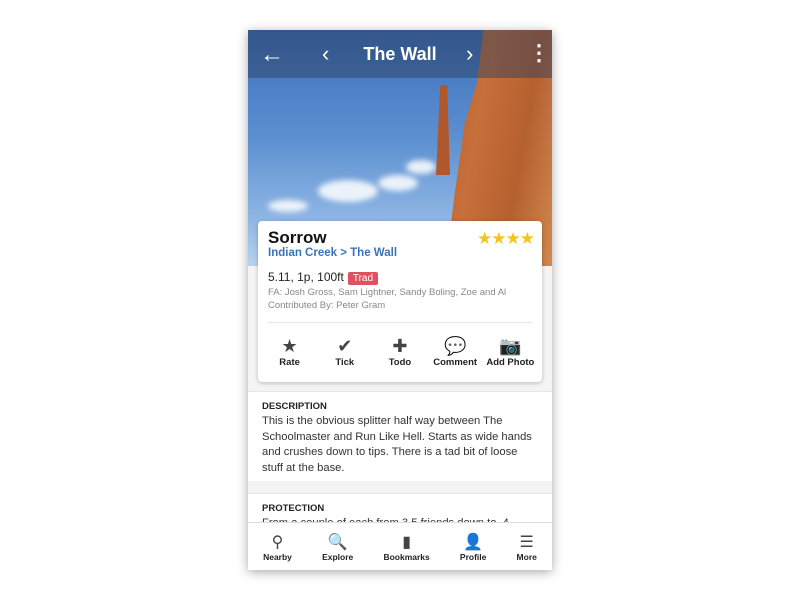 This screenshot has height=600, width=800. What do you see at coordinates (400, 362) in the screenshot?
I see `todo-label: Todo` at bounding box center [400, 362].